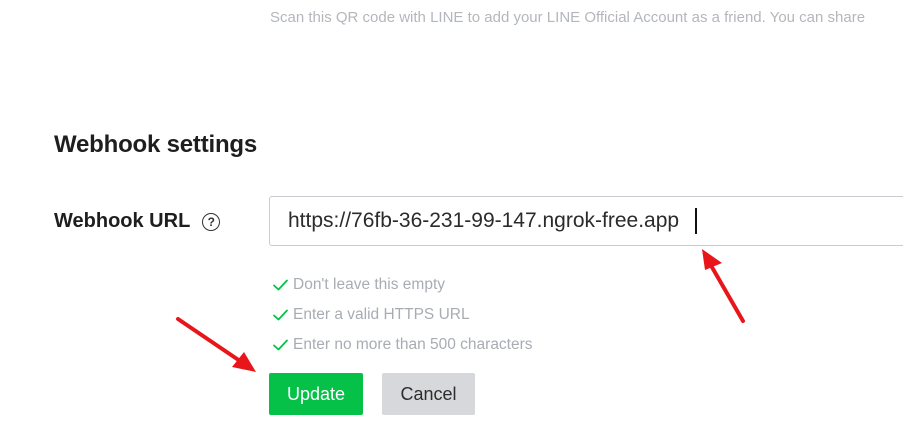 The height and width of the screenshot is (446, 903). What do you see at coordinates (723, 286) in the screenshot?
I see `arrow-to-url-input` at bounding box center [723, 286].